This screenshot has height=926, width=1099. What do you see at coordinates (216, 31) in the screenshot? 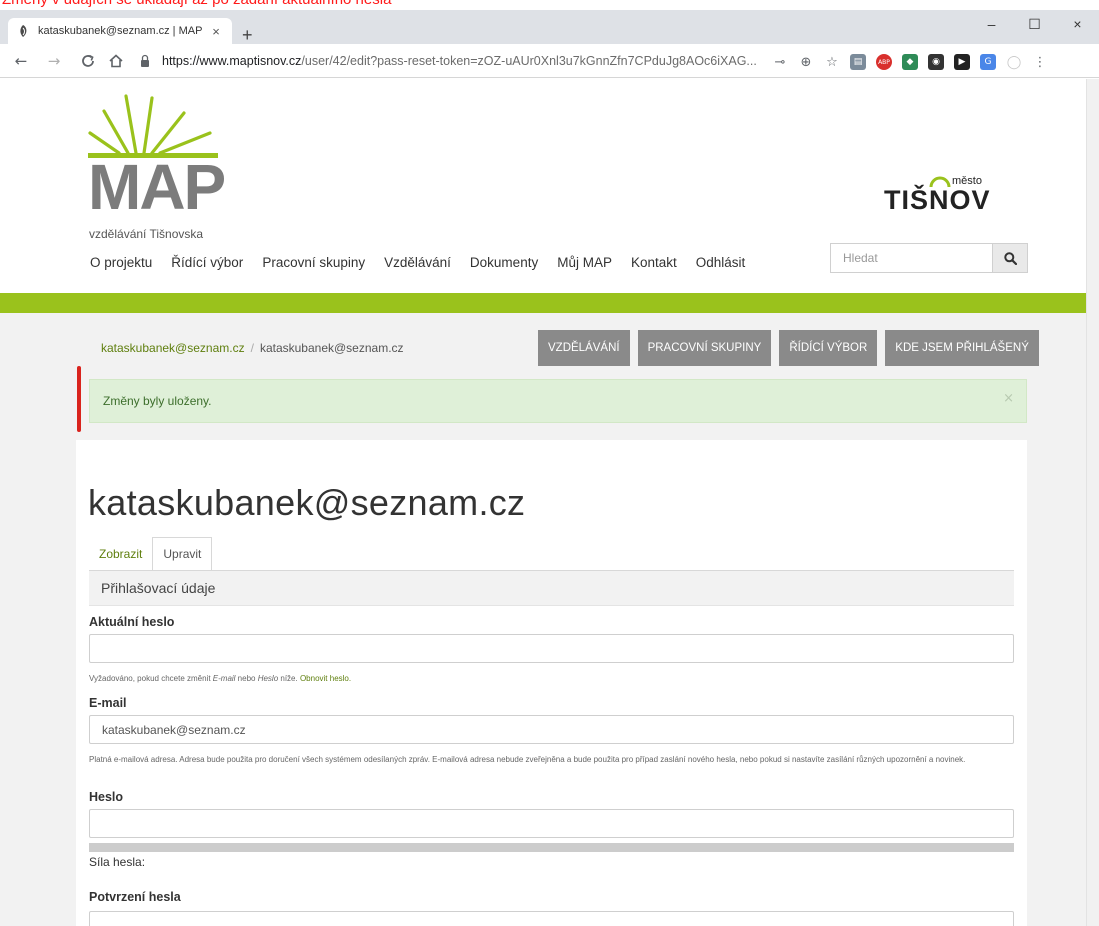
I see `tab-close-icon: ×` at bounding box center [216, 31].